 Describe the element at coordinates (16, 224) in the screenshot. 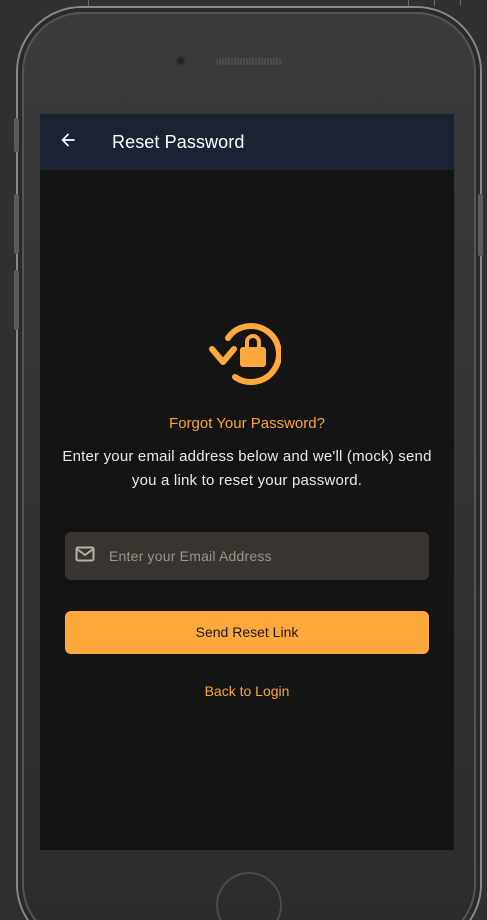

I see `phone-volume-up-button` at that location.